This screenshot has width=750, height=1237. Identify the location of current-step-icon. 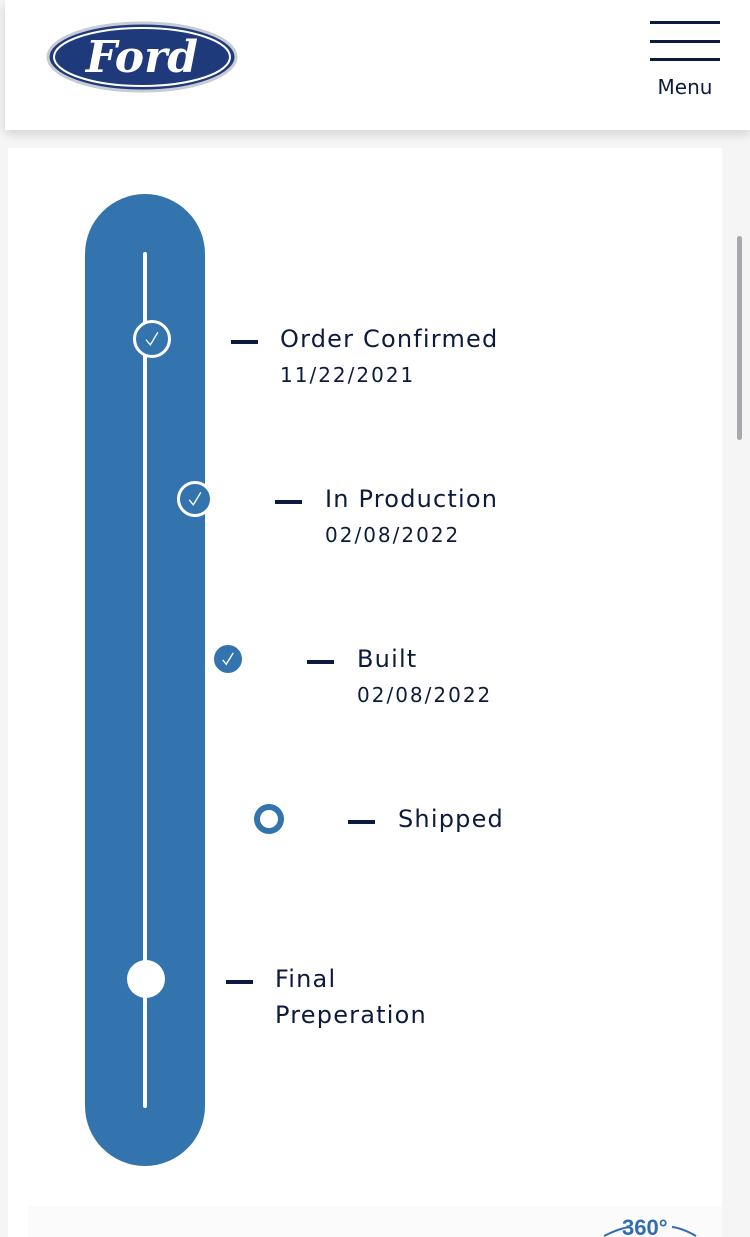
(269, 819).